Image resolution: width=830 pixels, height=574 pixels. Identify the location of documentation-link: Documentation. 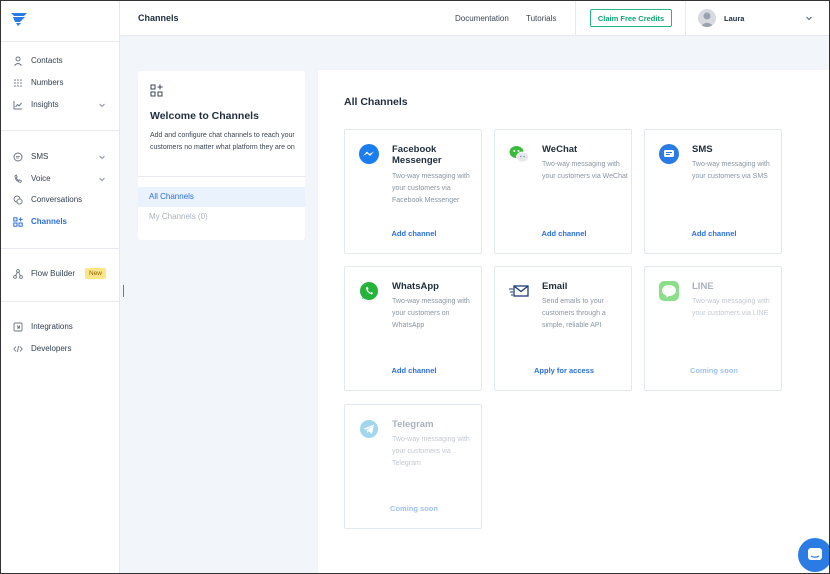
(482, 18).